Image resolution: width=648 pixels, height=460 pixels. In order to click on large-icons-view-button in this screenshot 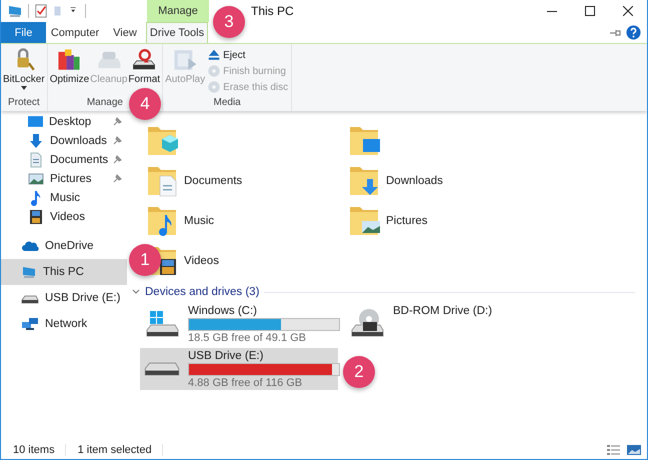, I will do `click(634, 450)`.